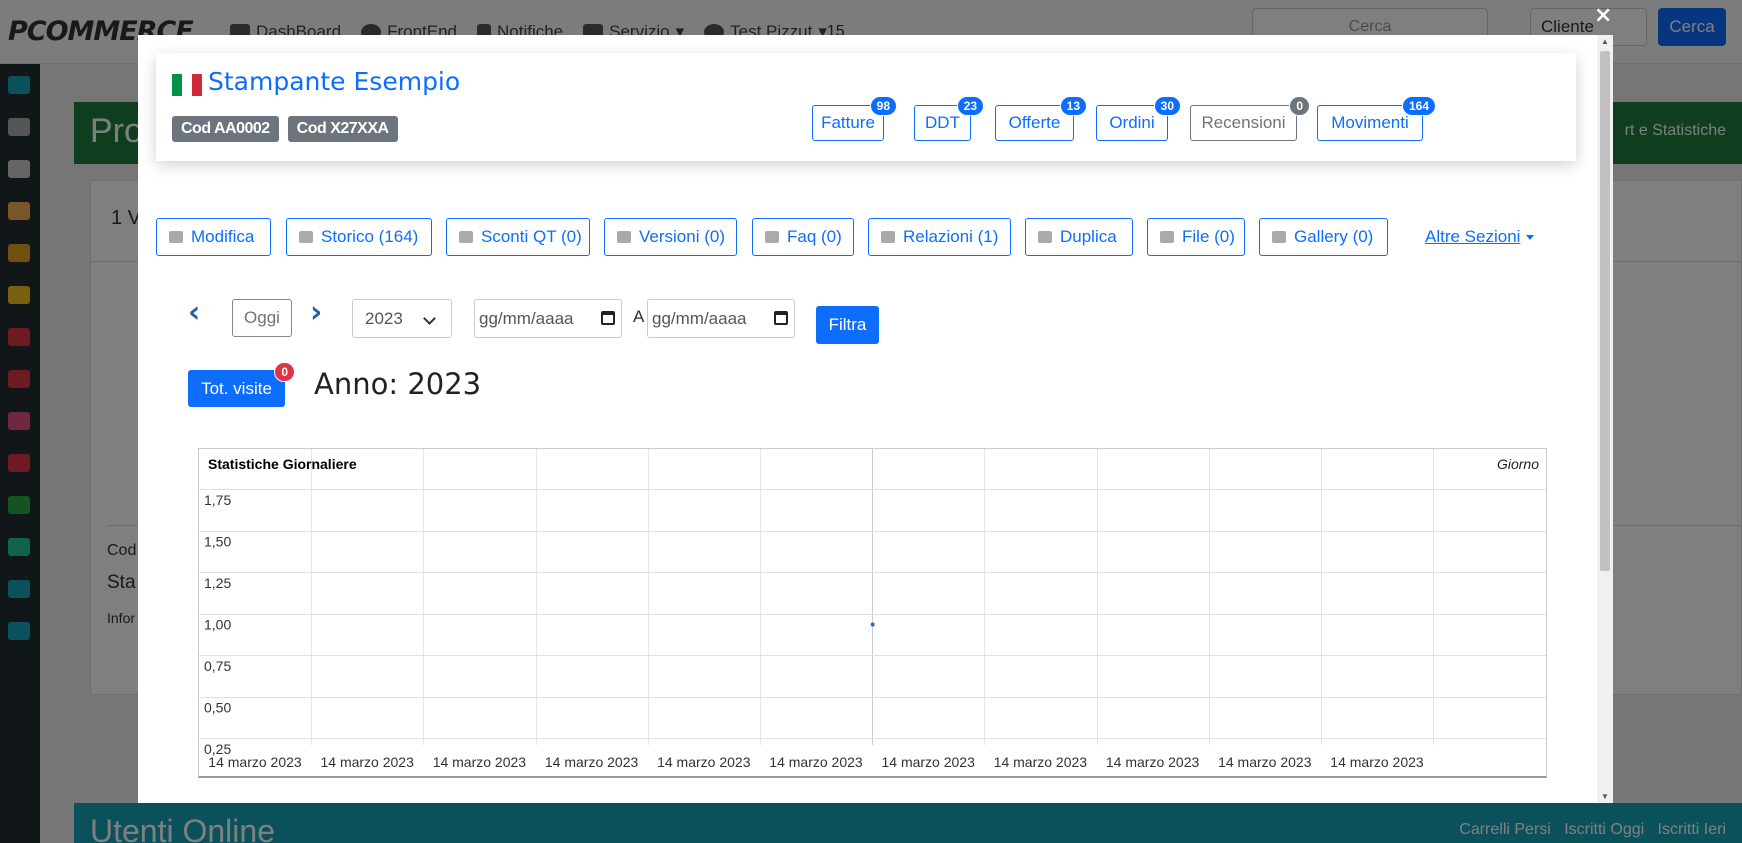  I want to click on button-label: Fatture, so click(848, 122).